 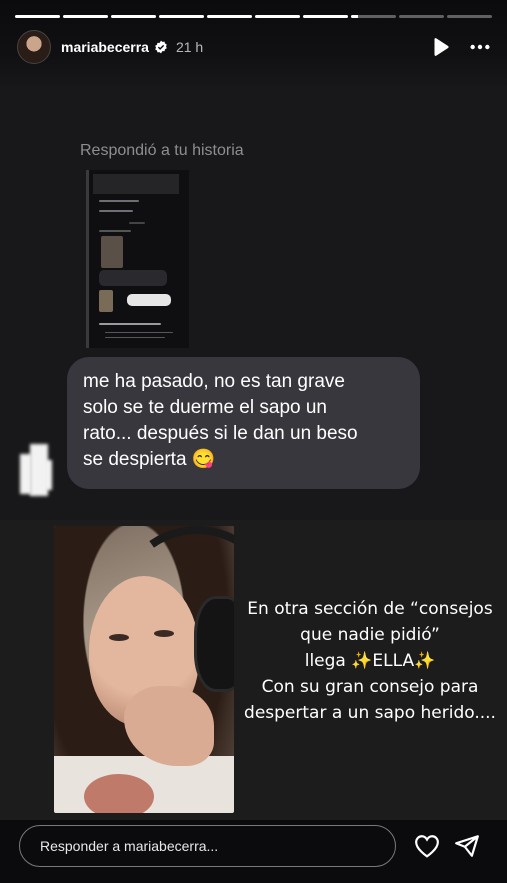 What do you see at coordinates (370, 635) in the screenshot?
I see `caption-line: que nadie pidió”` at bounding box center [370, 635].